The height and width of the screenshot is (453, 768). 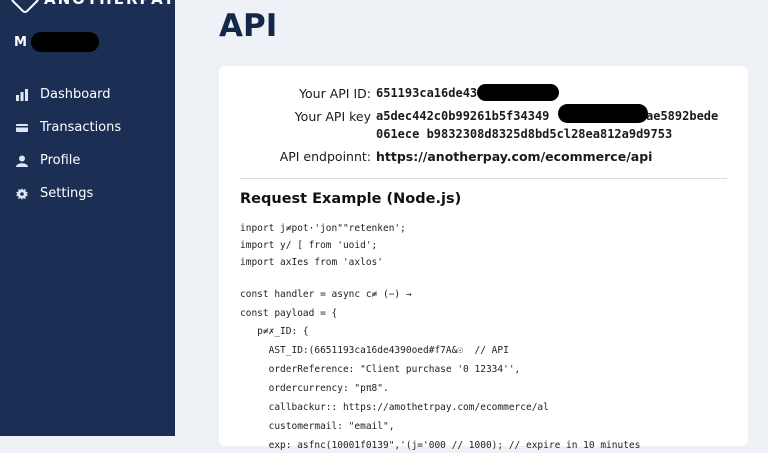 What do you see at coordinates (603, 113) in the screenshot?
I see `redacted-api-key` at bounding box center [603, 113].